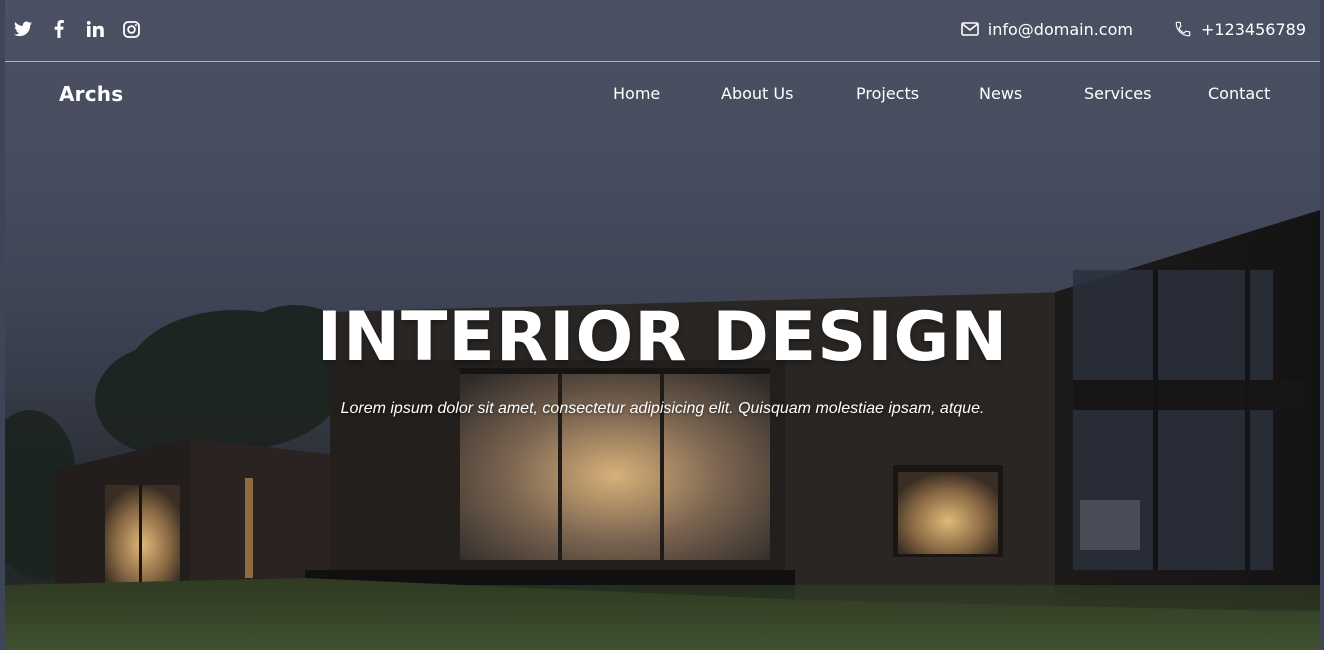 The width and height of the screenshot is (1324, 650). I want to click on nav-item-home: Home, so click(636, 93).